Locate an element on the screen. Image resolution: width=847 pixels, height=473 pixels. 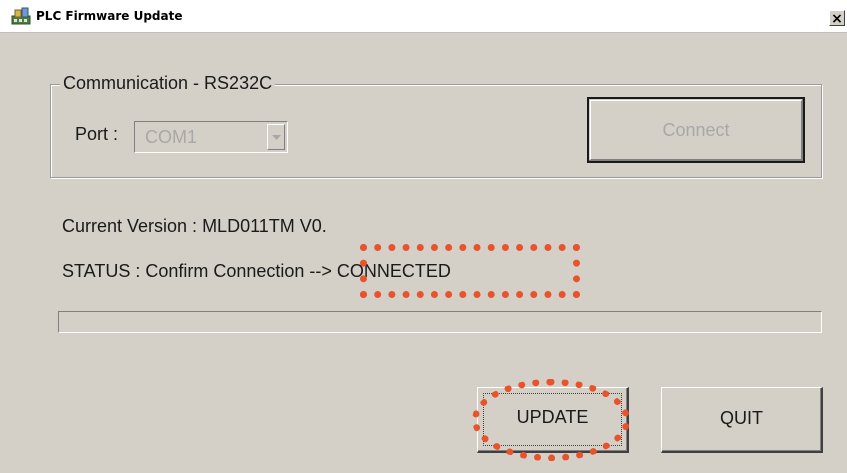
update-button: UPDATE is located at coordinates (553, 420).